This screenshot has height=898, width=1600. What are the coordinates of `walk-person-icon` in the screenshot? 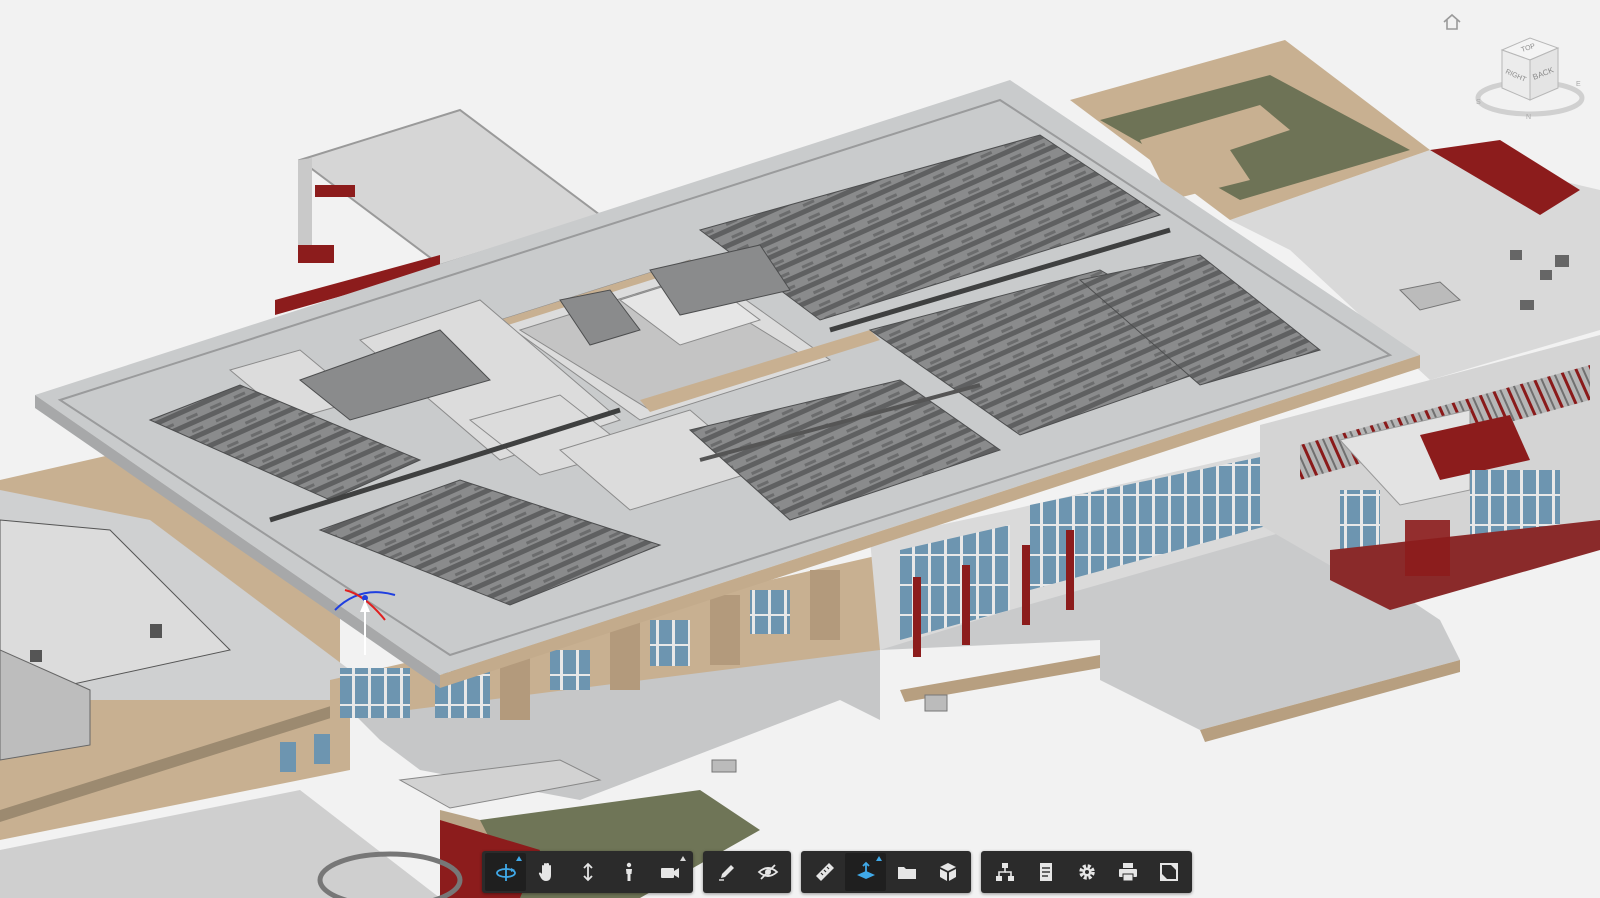 It's located at (628, 871).